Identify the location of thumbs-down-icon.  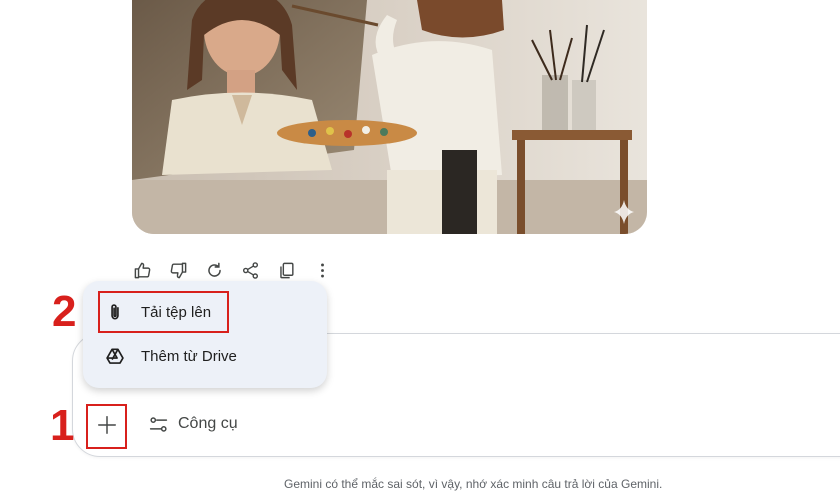
(178, 270).